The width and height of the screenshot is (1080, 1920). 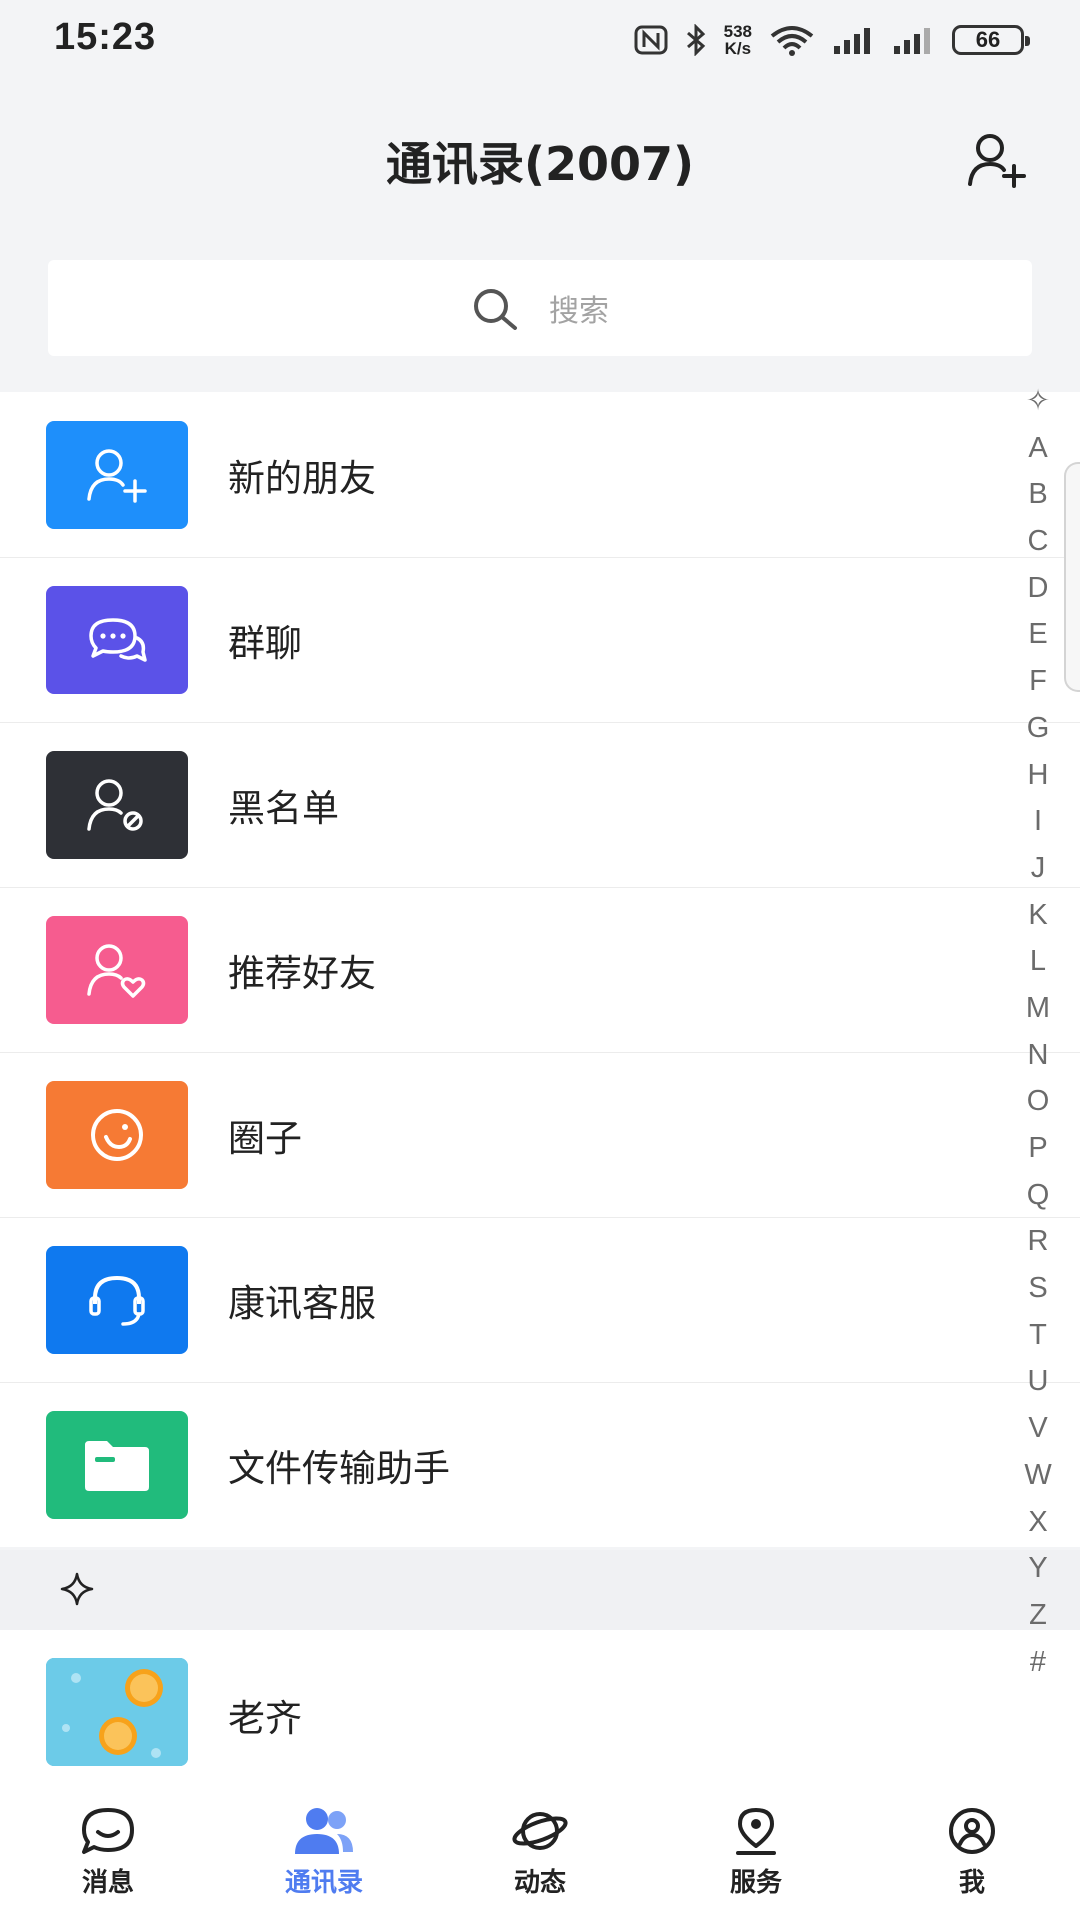 What do you see at coordinates (1038, 1008) in the screenshot?
I see `index-letter: M` at bounding box center [1038, 1008].